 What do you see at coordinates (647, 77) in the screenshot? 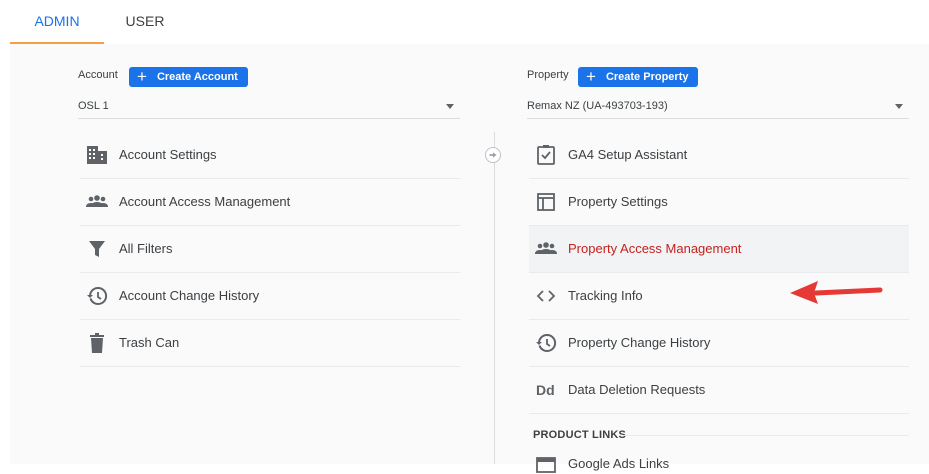
I see `create-property-label: Create Property` at bounding box center [647, 77].